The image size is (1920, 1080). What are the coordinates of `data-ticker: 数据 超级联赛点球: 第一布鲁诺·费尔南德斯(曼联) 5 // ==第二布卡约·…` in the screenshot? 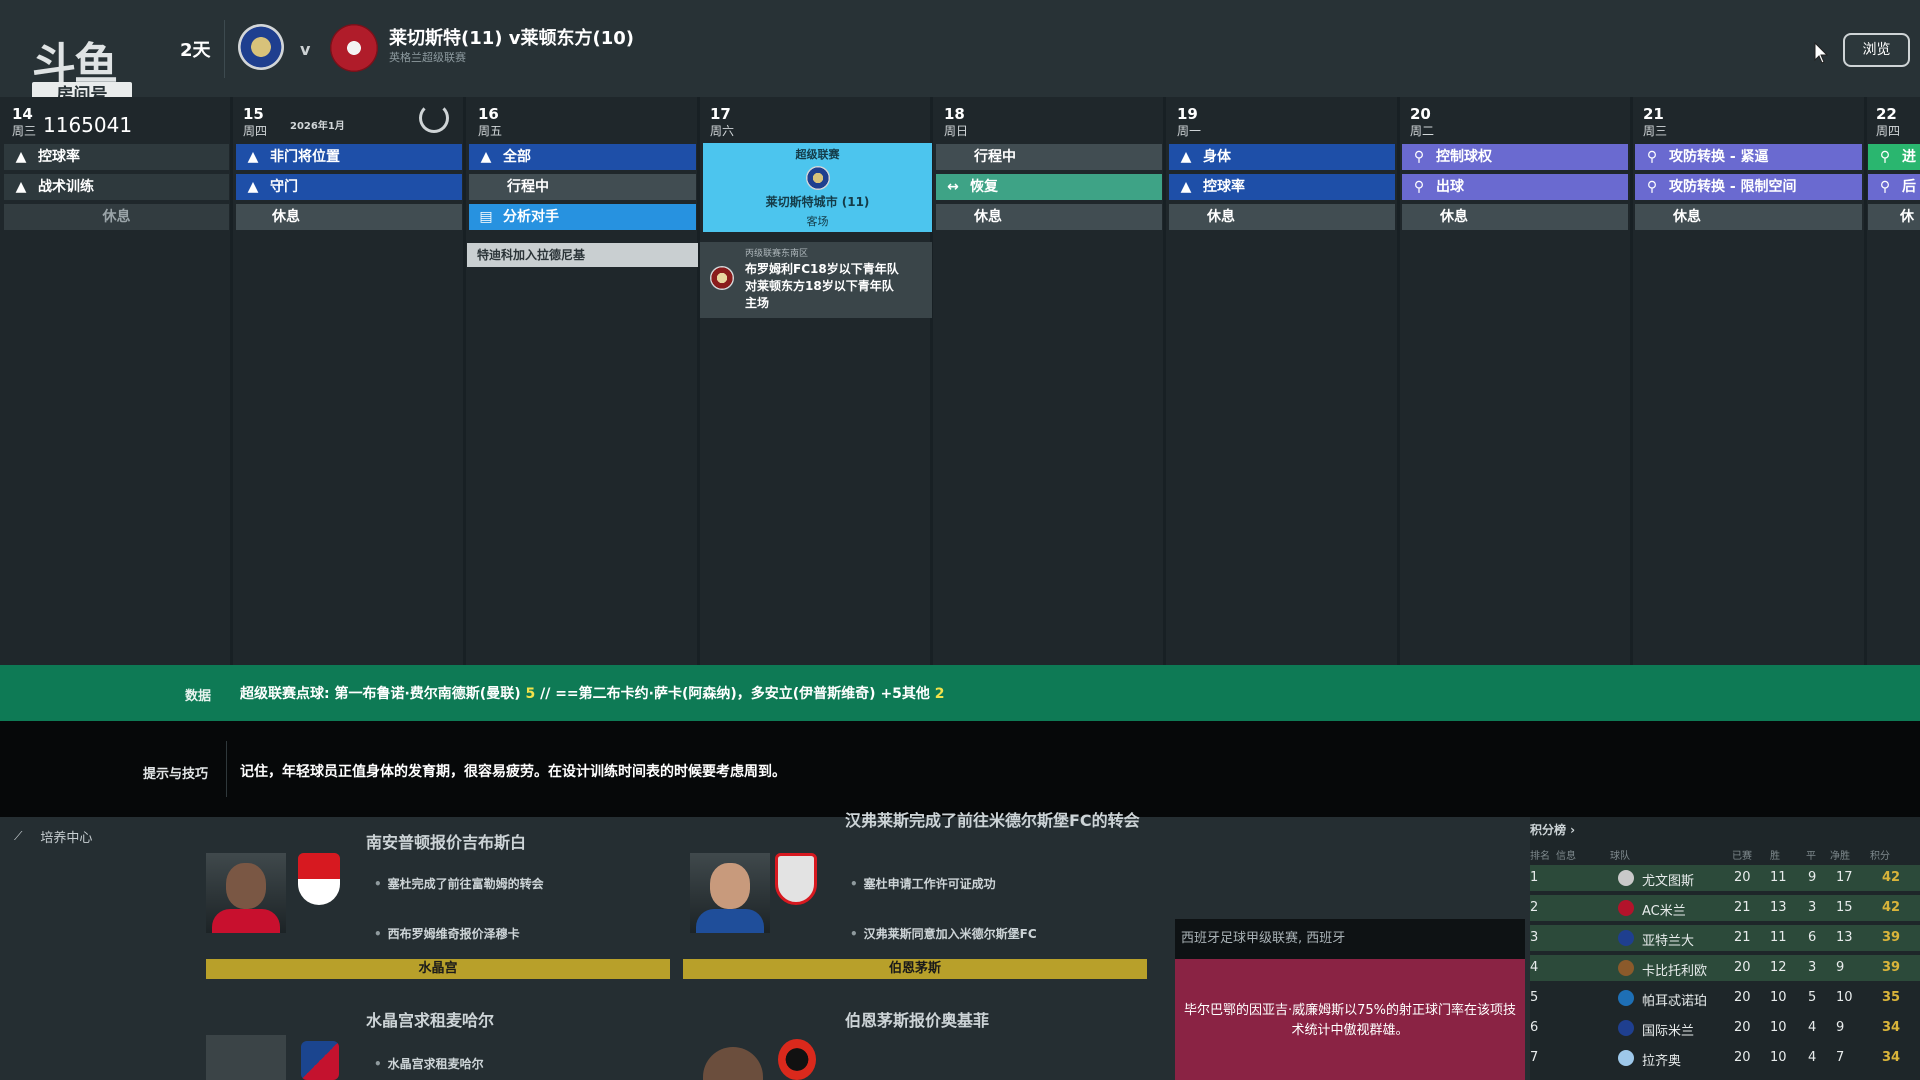 It's located at (960, 693).